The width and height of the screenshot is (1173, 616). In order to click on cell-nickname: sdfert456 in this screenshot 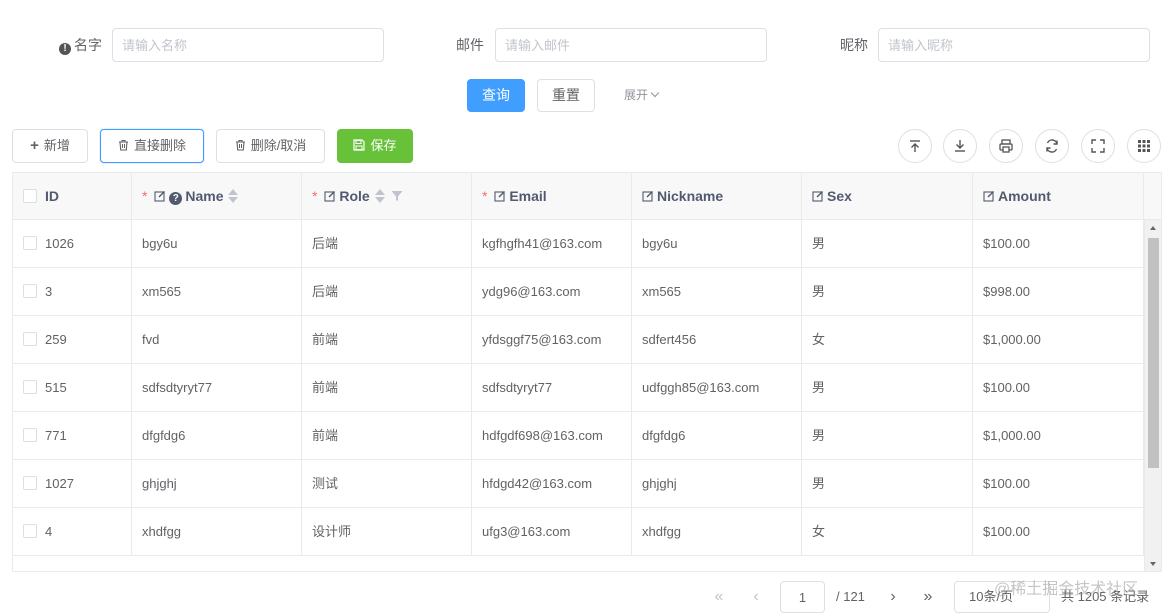, I will do `click(717, 340)`.